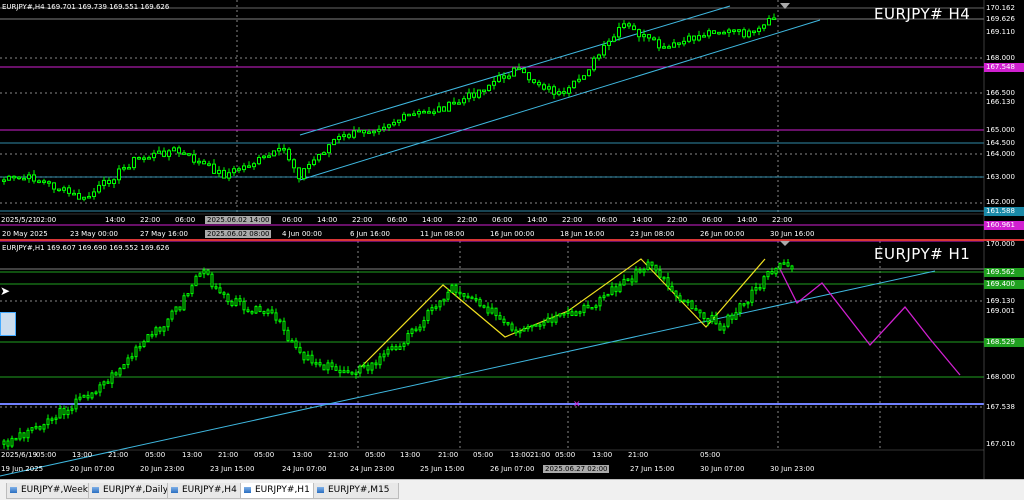 This screenshot has height=500, width=1024. What do you see at coordinates (512, 234) in the screenshot?
I see `time-axis-label: 16 Jun 00:00` at bounding box center [512, 234].